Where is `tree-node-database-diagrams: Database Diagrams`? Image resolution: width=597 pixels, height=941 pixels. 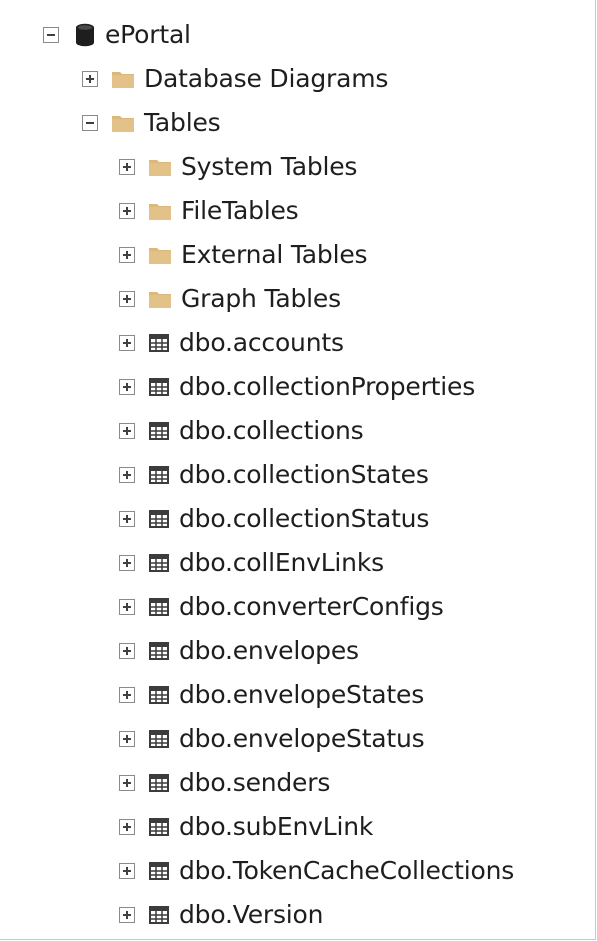
tree-node-database-diagrams: Database Diagrams is located at coordinates (298, 79).